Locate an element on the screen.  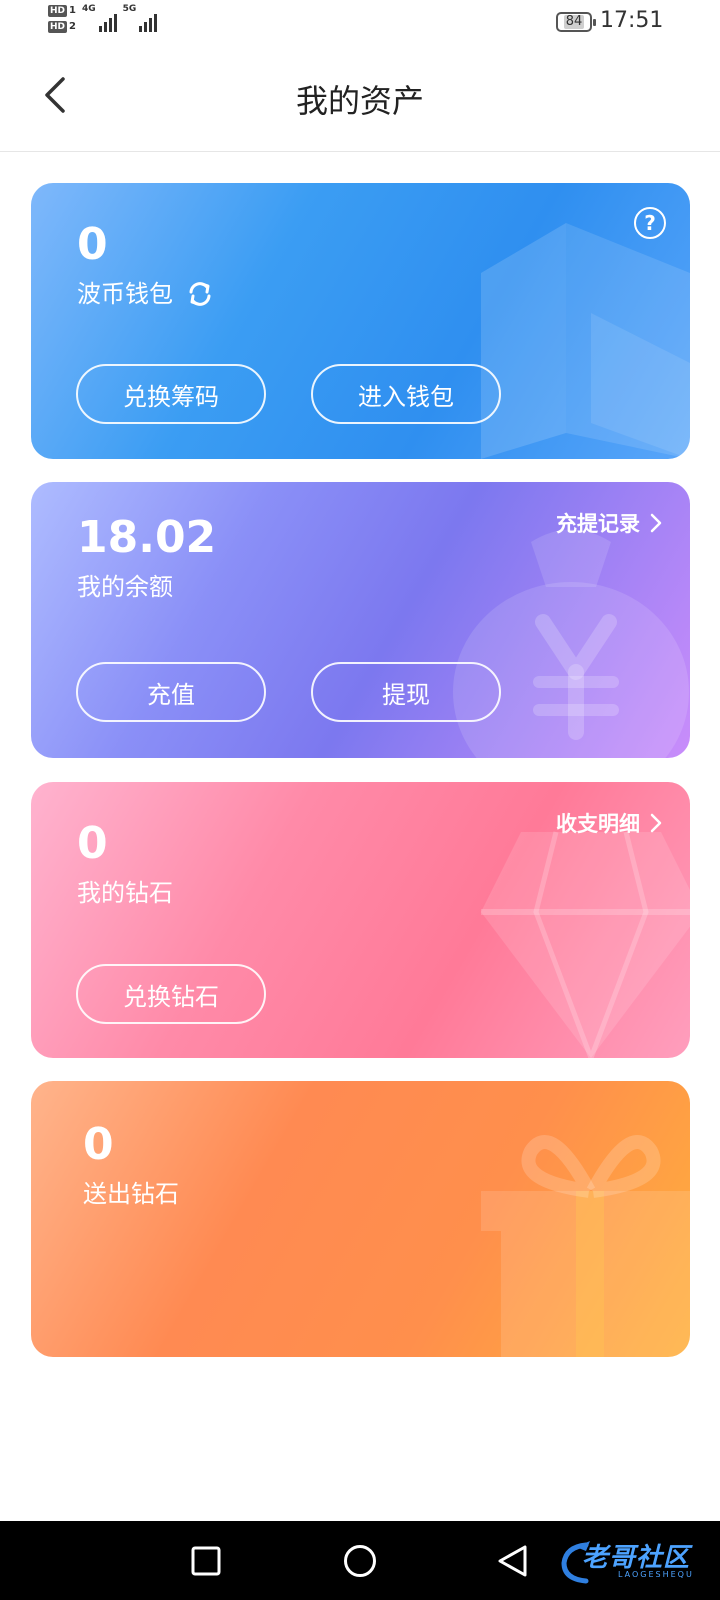
recharge-button: 充值 is located at coordinates (171, 692).